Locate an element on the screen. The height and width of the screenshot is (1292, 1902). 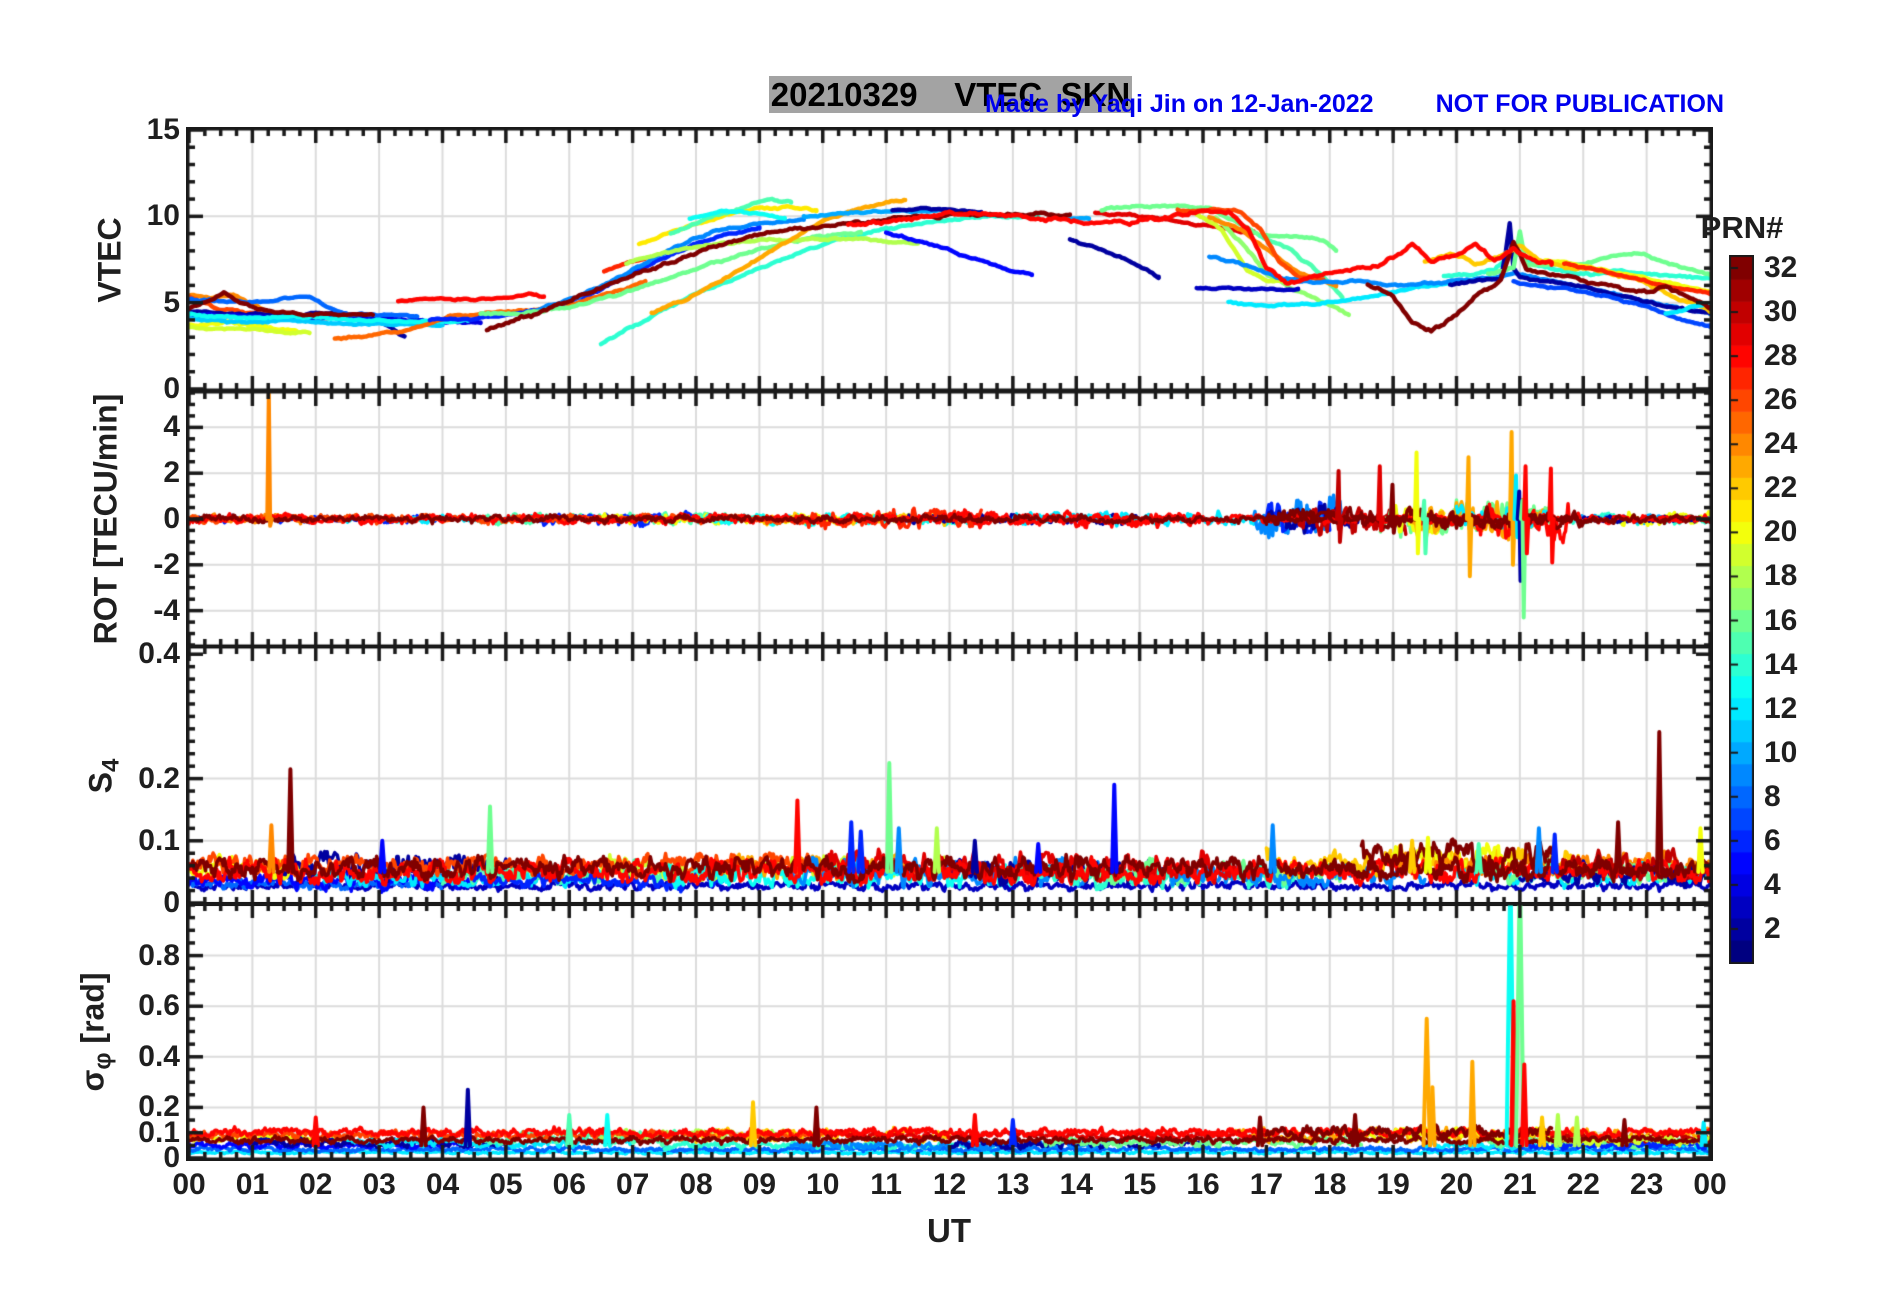
colorbar-tick-label-4: 4 is located at coordinates (1772, 884).